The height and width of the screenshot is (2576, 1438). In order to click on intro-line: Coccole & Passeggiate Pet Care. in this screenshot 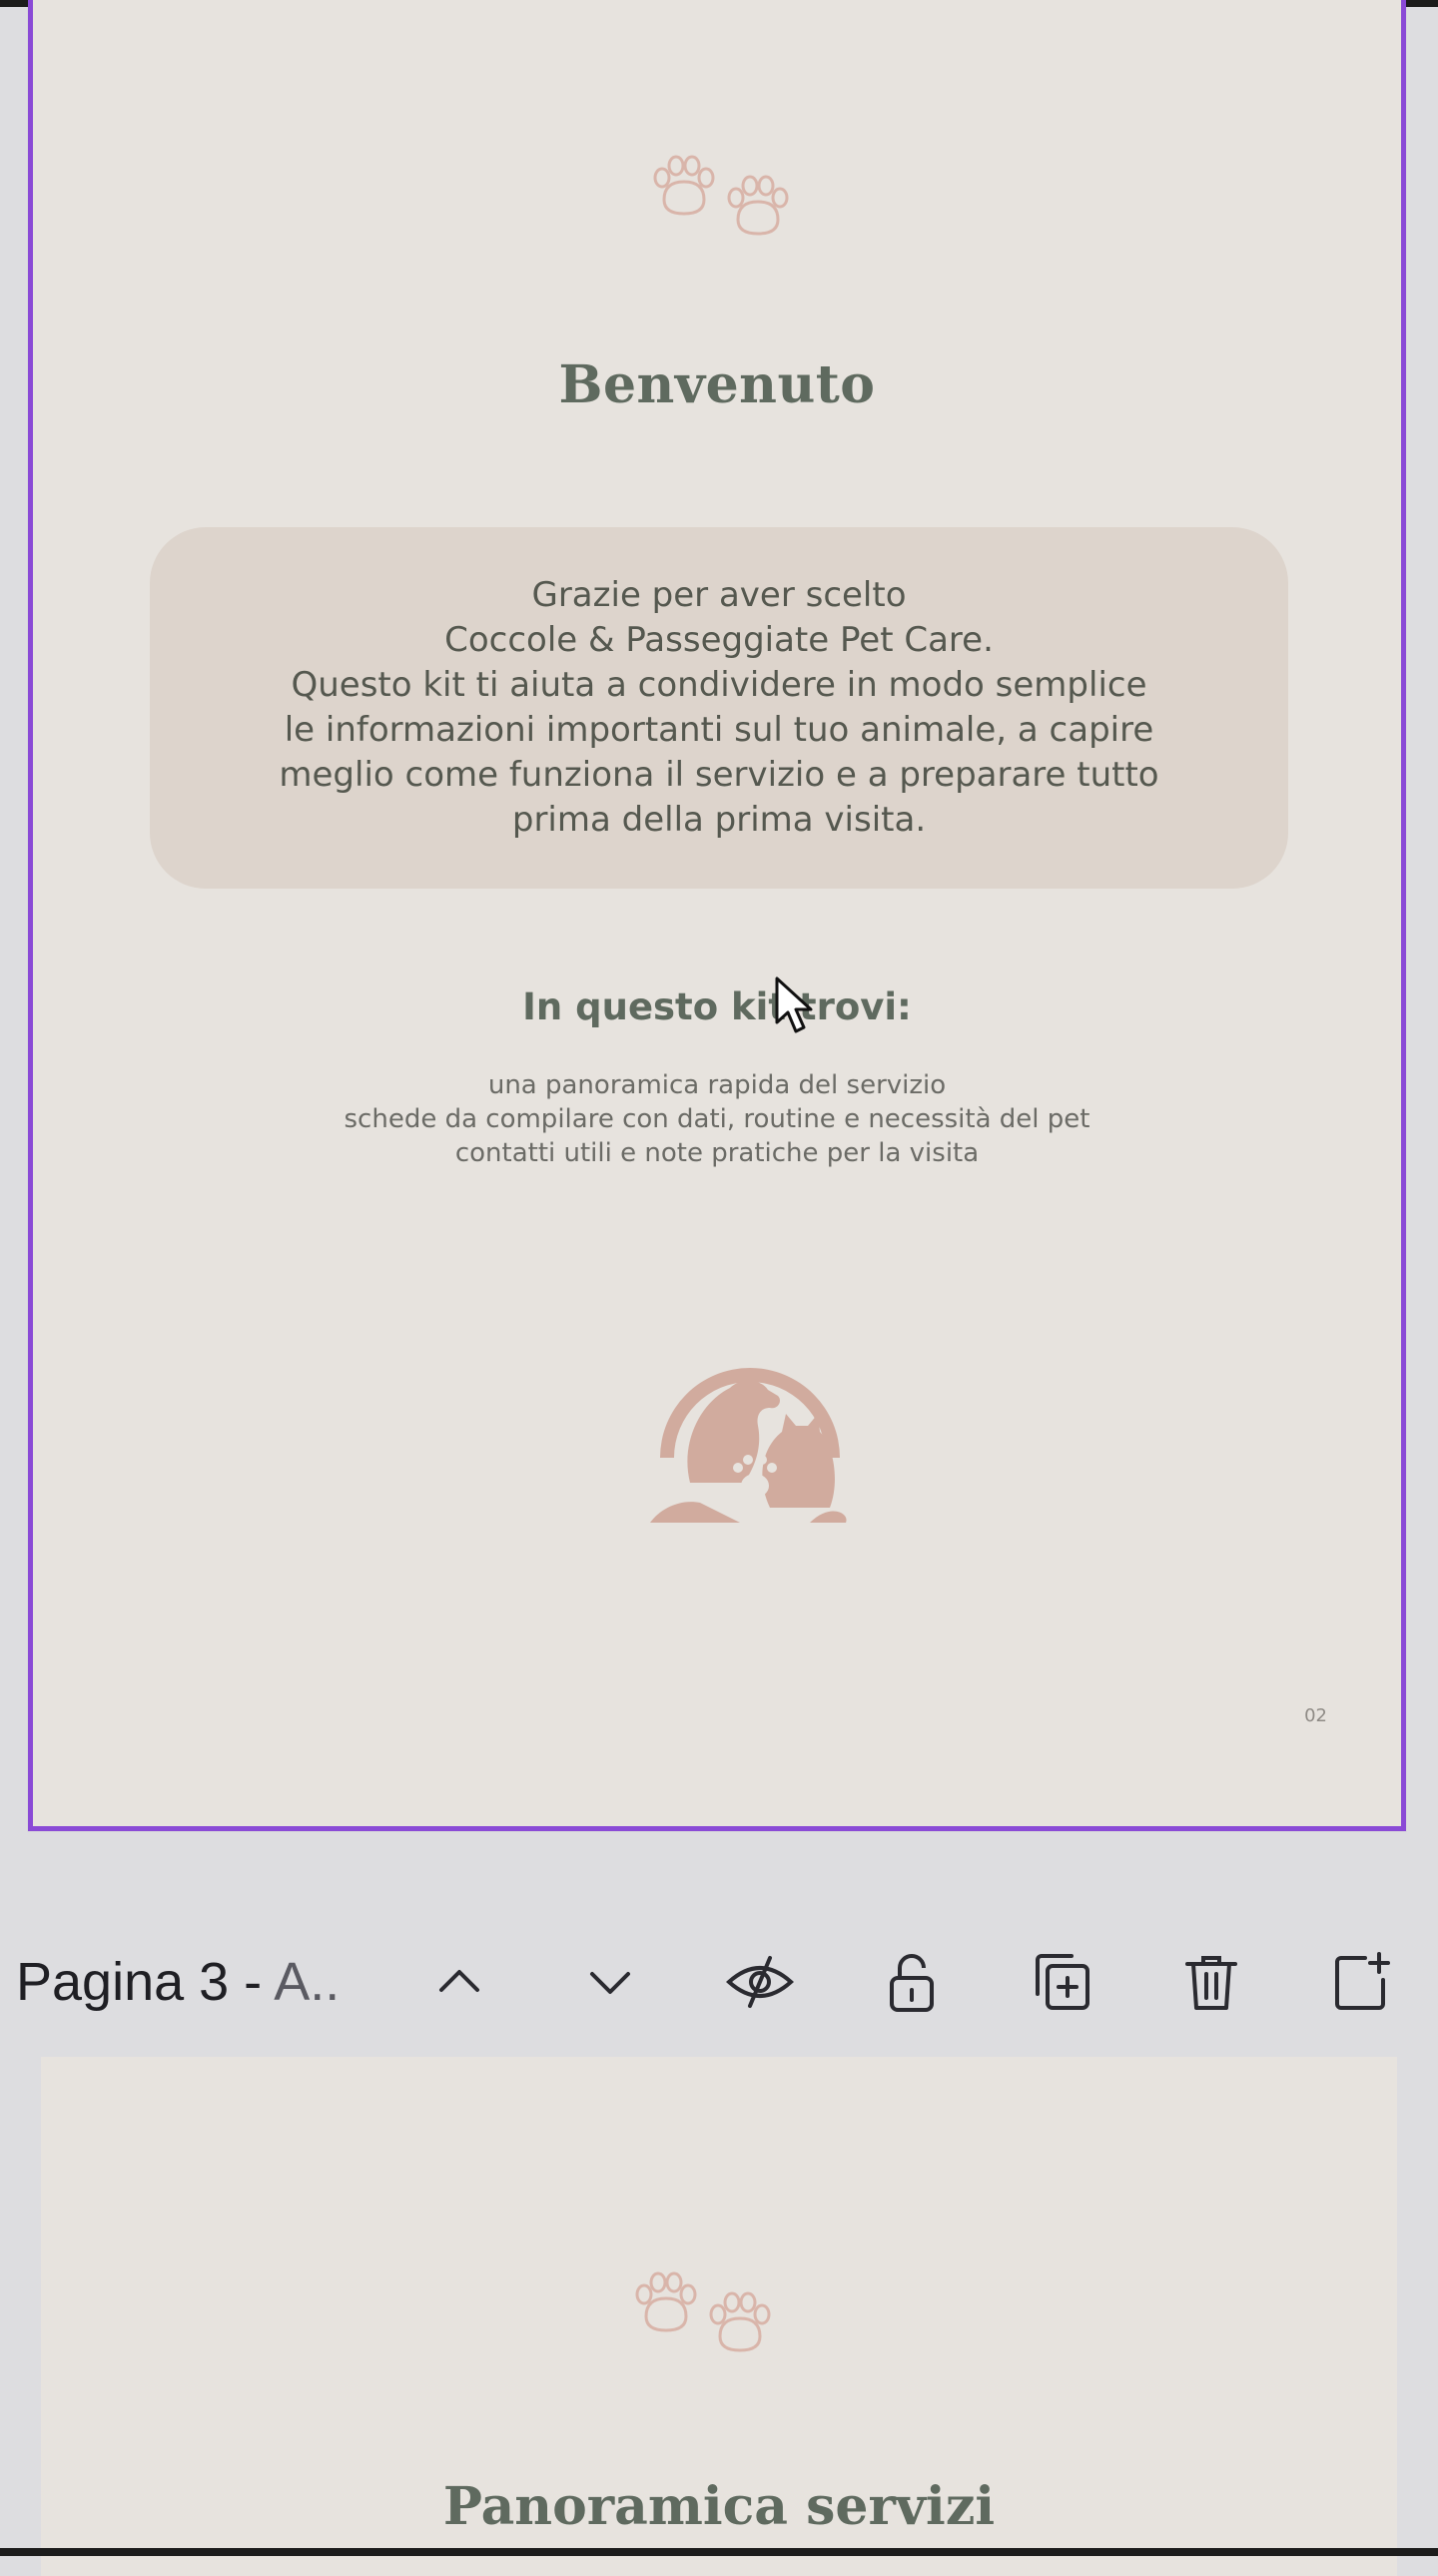, I will do `click(719, 640)`.